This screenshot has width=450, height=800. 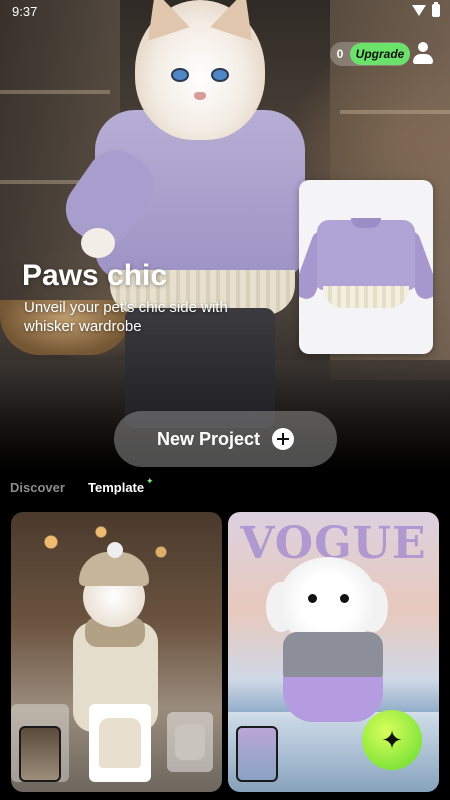 I want to click on outfit-thumbnail, so click(x=120, y=743).